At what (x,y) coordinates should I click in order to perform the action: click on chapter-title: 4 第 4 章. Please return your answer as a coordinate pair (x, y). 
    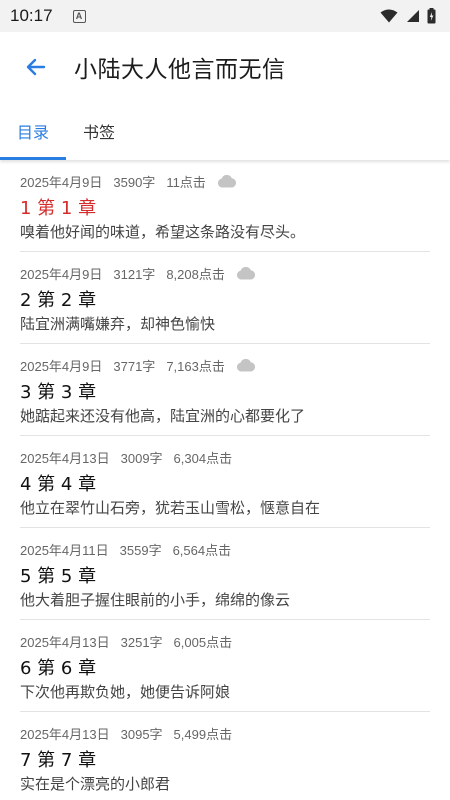
    Looking at the image, I should click on (58, 484).